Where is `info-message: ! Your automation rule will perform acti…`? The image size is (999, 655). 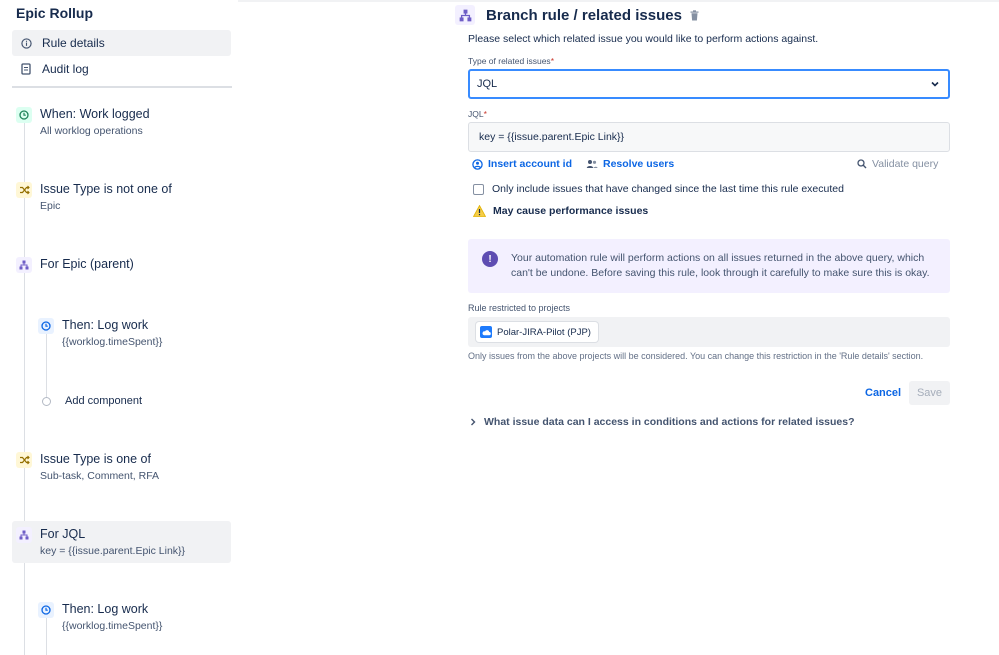
info-message: ! Your automation rule will perform acti… is located at coordinates (709, 266).